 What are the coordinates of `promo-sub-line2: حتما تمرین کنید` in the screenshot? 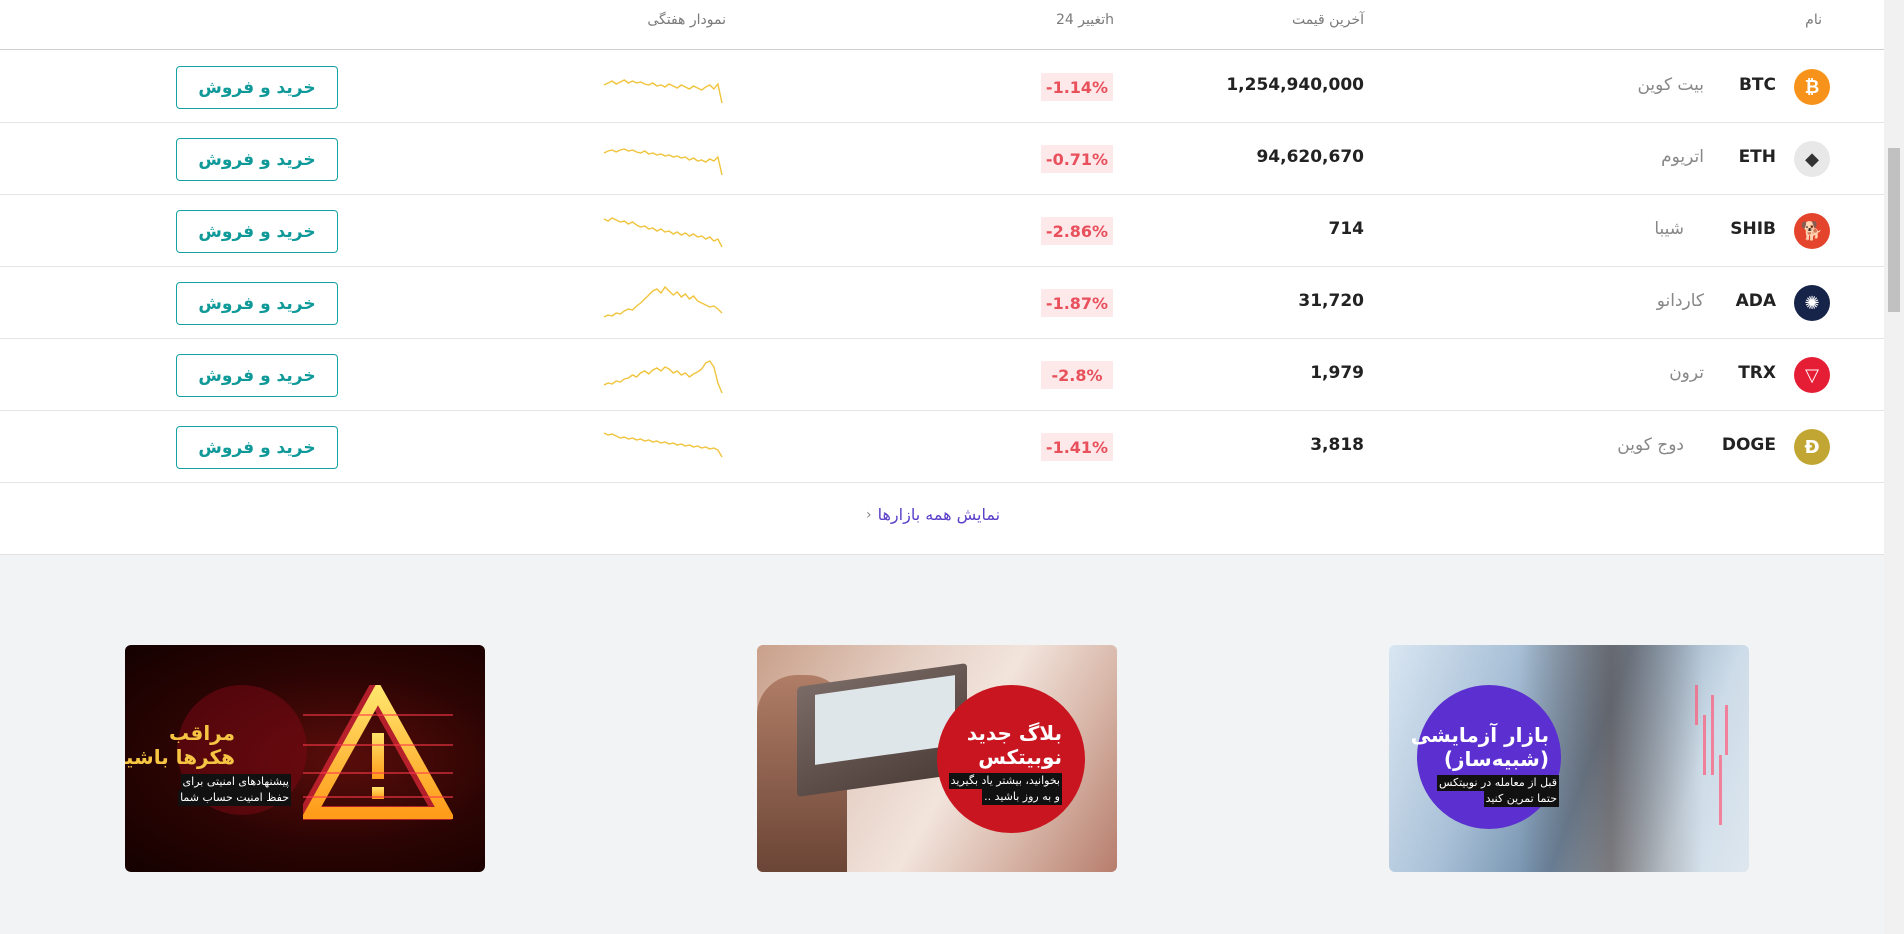 It's located at (1521, 799).